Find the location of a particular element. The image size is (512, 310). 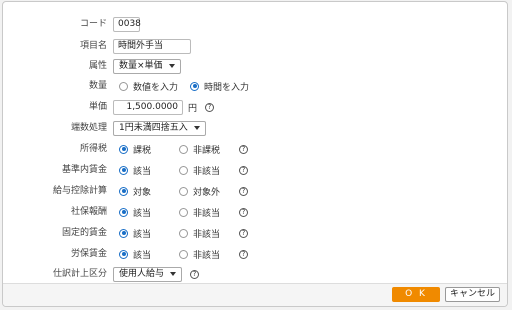

quantity-label: 数量 is located at coordinates (97, 86).